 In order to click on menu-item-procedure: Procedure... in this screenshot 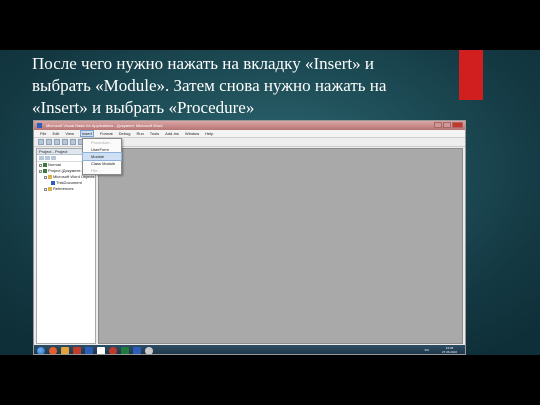, I will do `click(102, 142)`.